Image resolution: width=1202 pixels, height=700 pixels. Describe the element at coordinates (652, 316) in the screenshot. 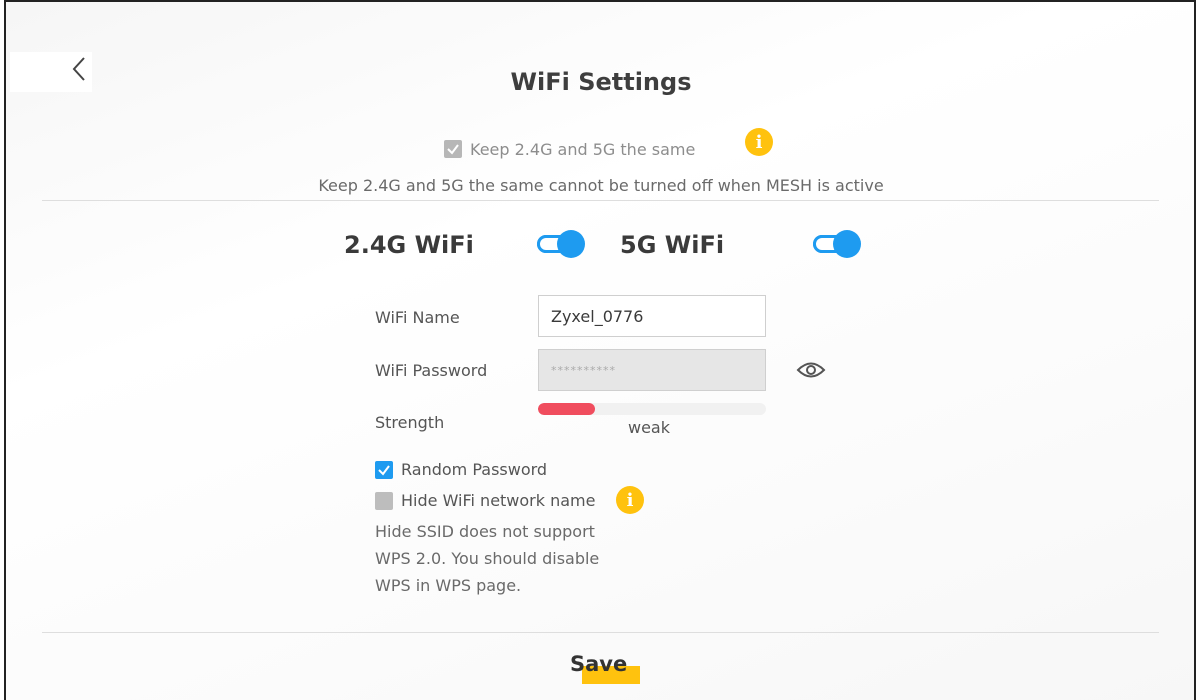

I see `wifi-name-input: Zyxel_0776` at that location.